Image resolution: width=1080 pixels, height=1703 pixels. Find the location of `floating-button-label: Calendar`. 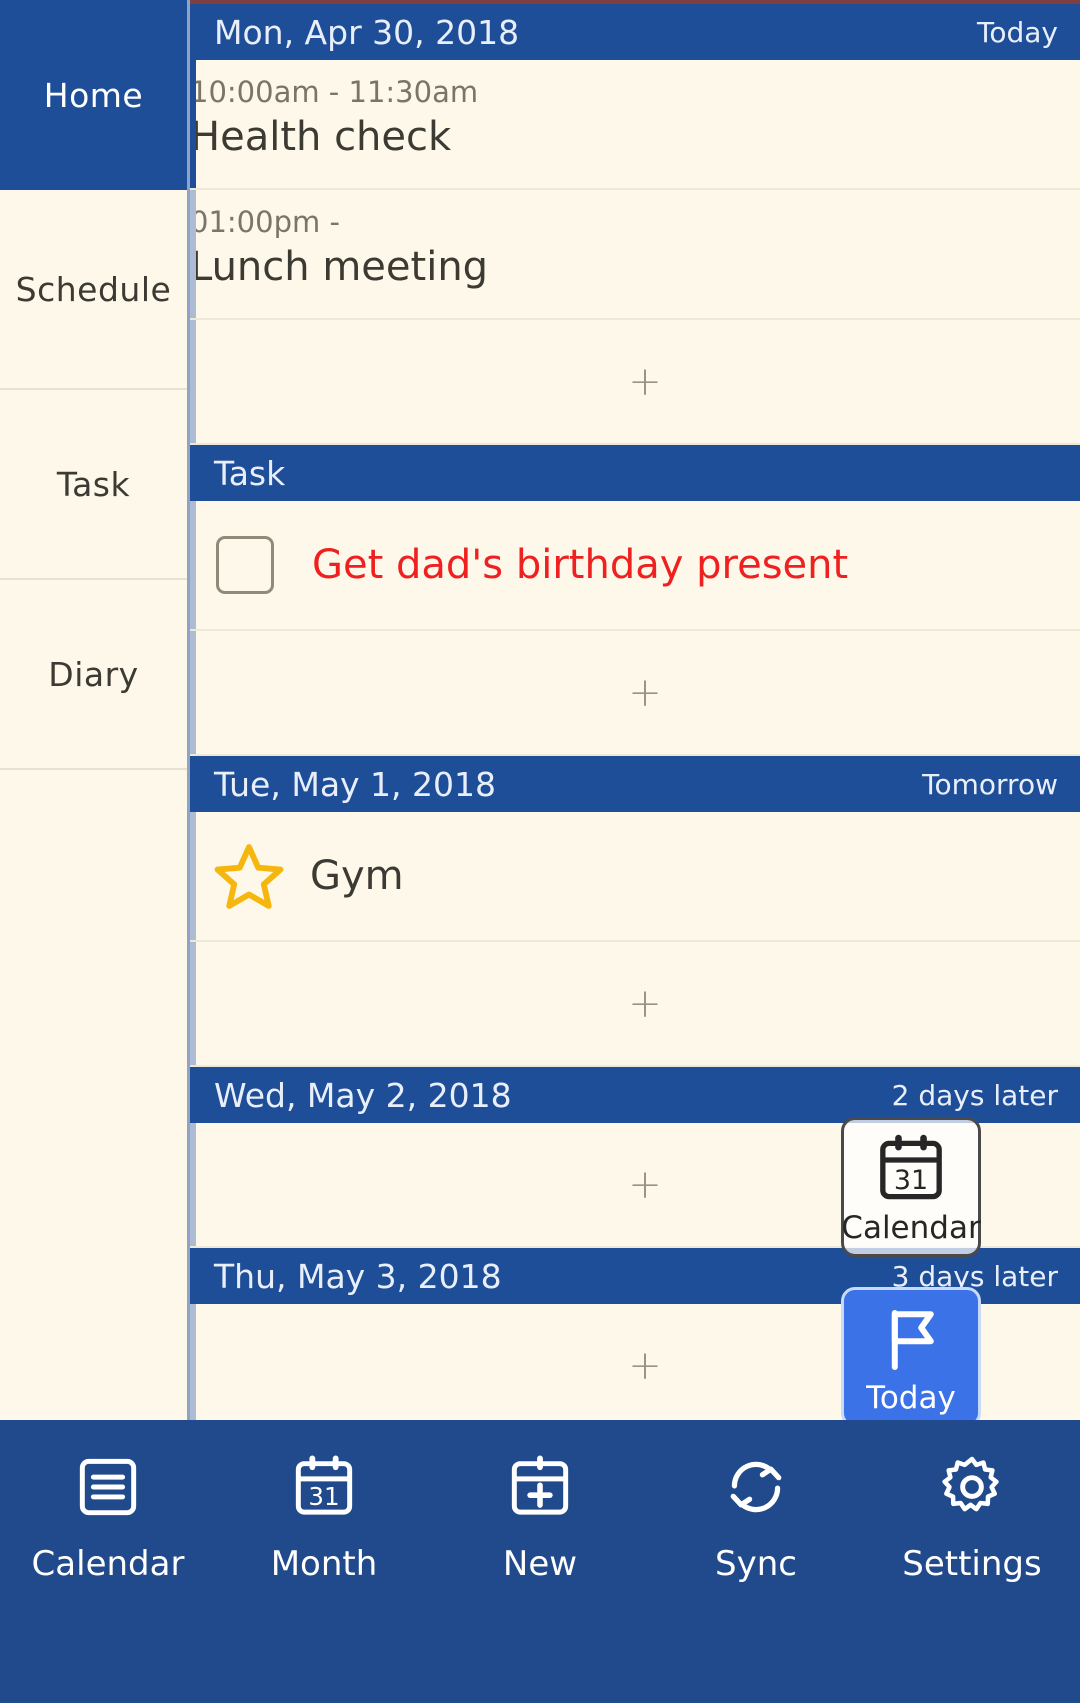

floating-button-label: Calendar is located at coordinates (911, 1228).